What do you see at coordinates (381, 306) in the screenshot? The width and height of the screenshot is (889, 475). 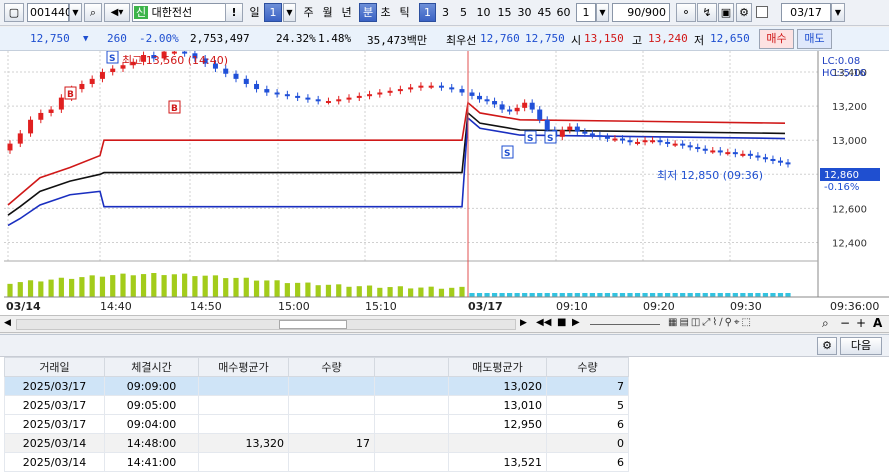 I see `x-tick-label: 15:10` at bounding box center [381, 306].